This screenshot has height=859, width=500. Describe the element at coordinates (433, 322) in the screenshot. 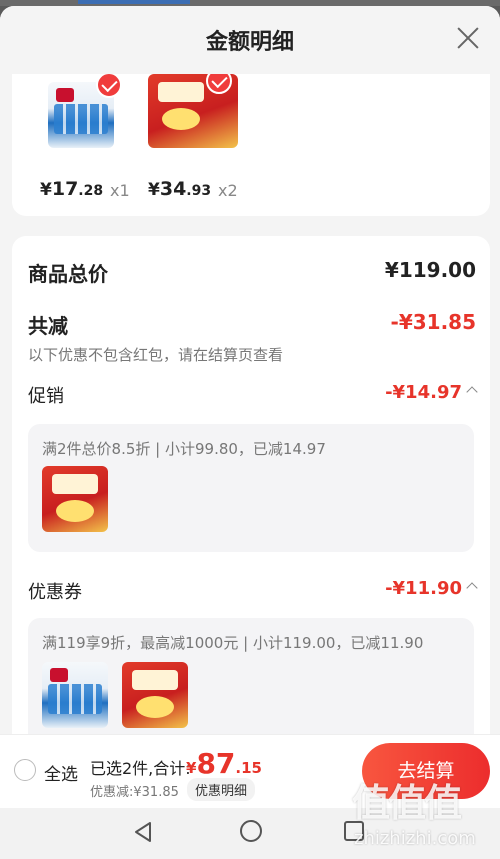

I see `reduction-value: -¥31.85` at that location.